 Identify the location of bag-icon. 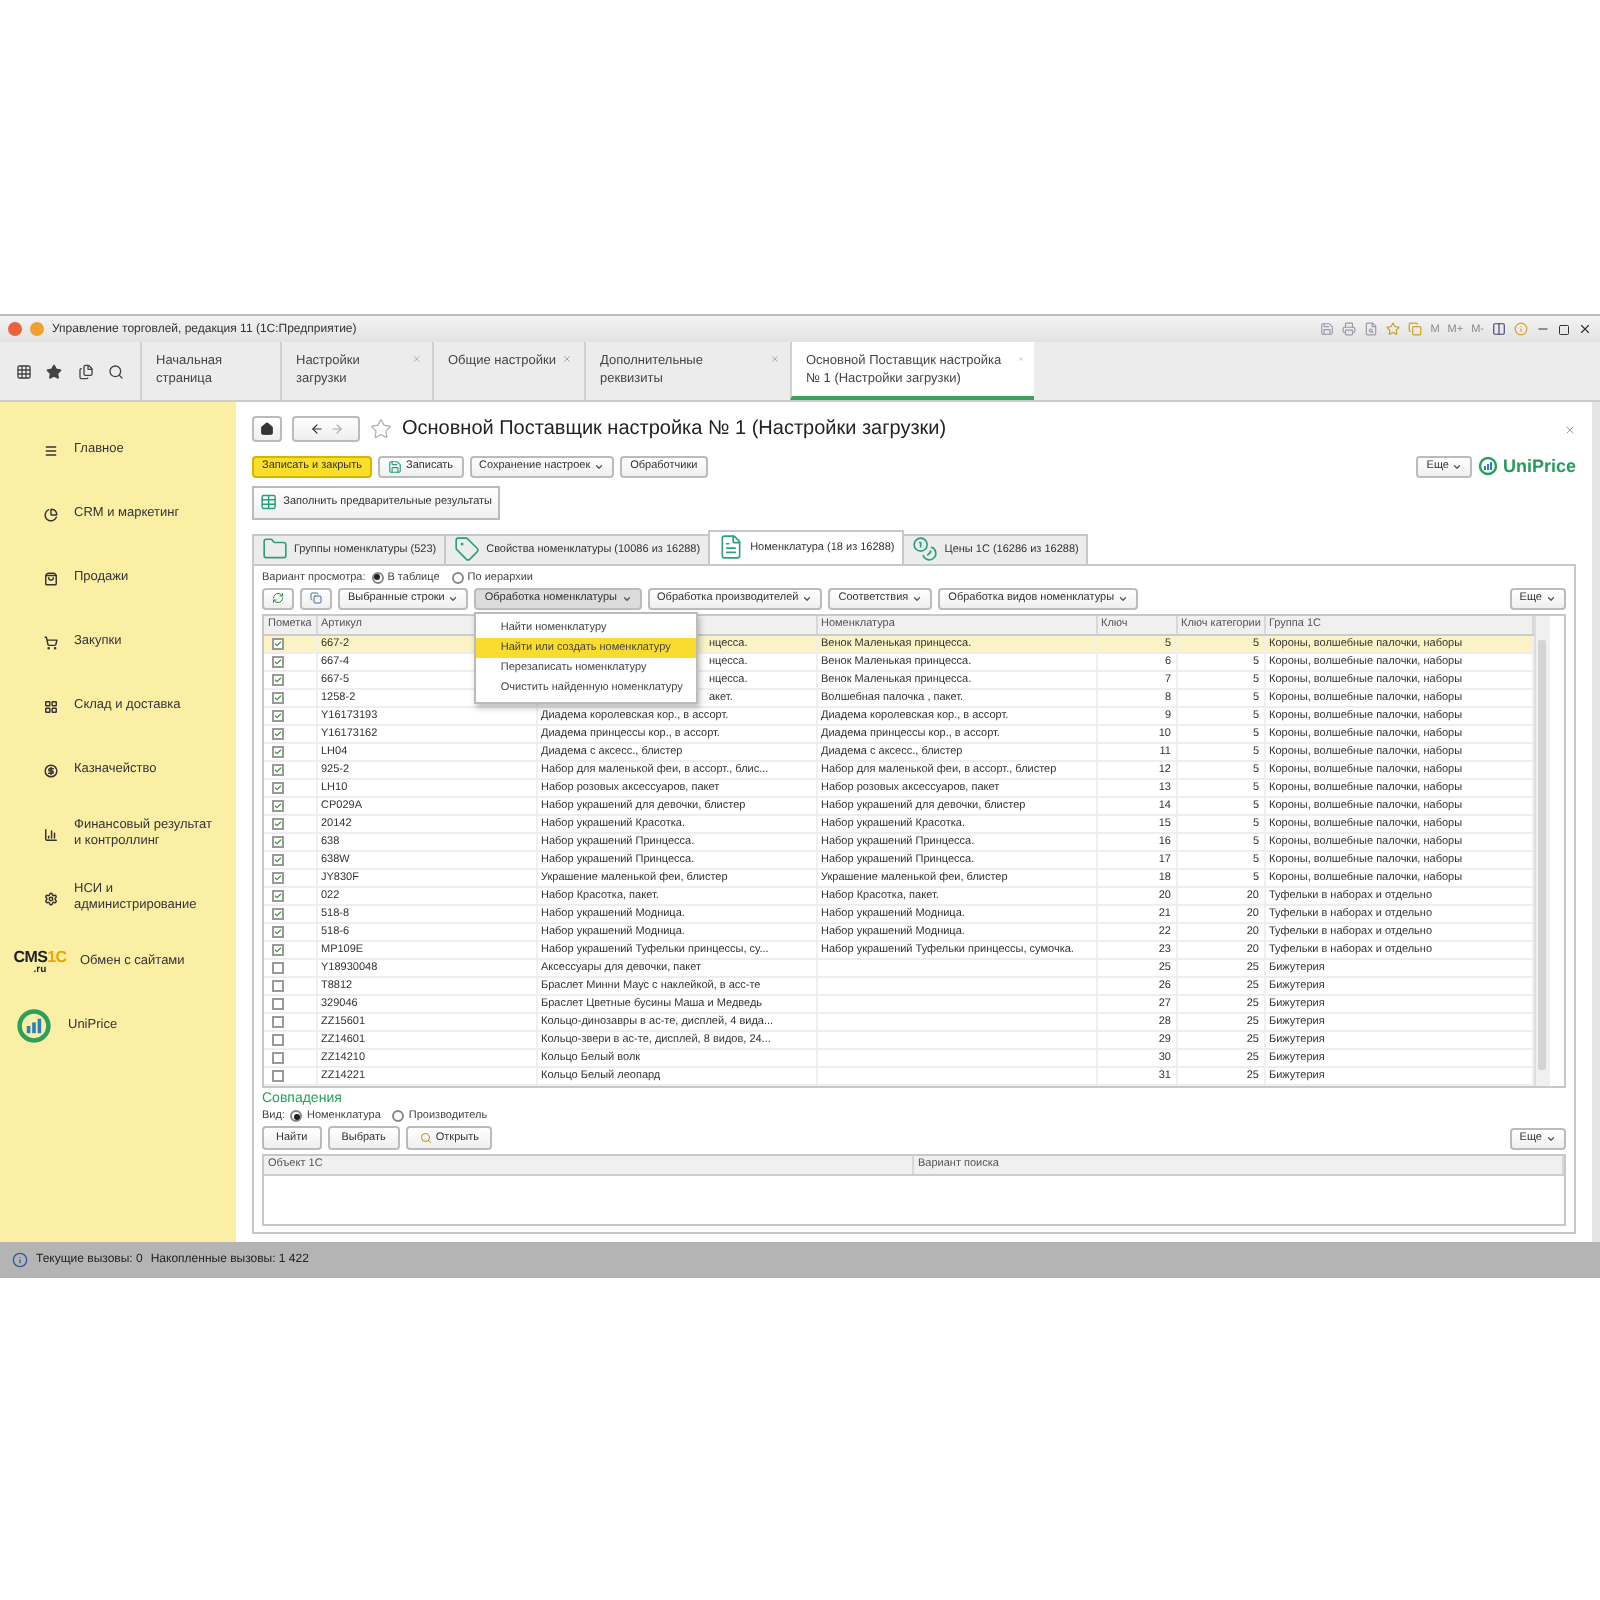
(51, 578).